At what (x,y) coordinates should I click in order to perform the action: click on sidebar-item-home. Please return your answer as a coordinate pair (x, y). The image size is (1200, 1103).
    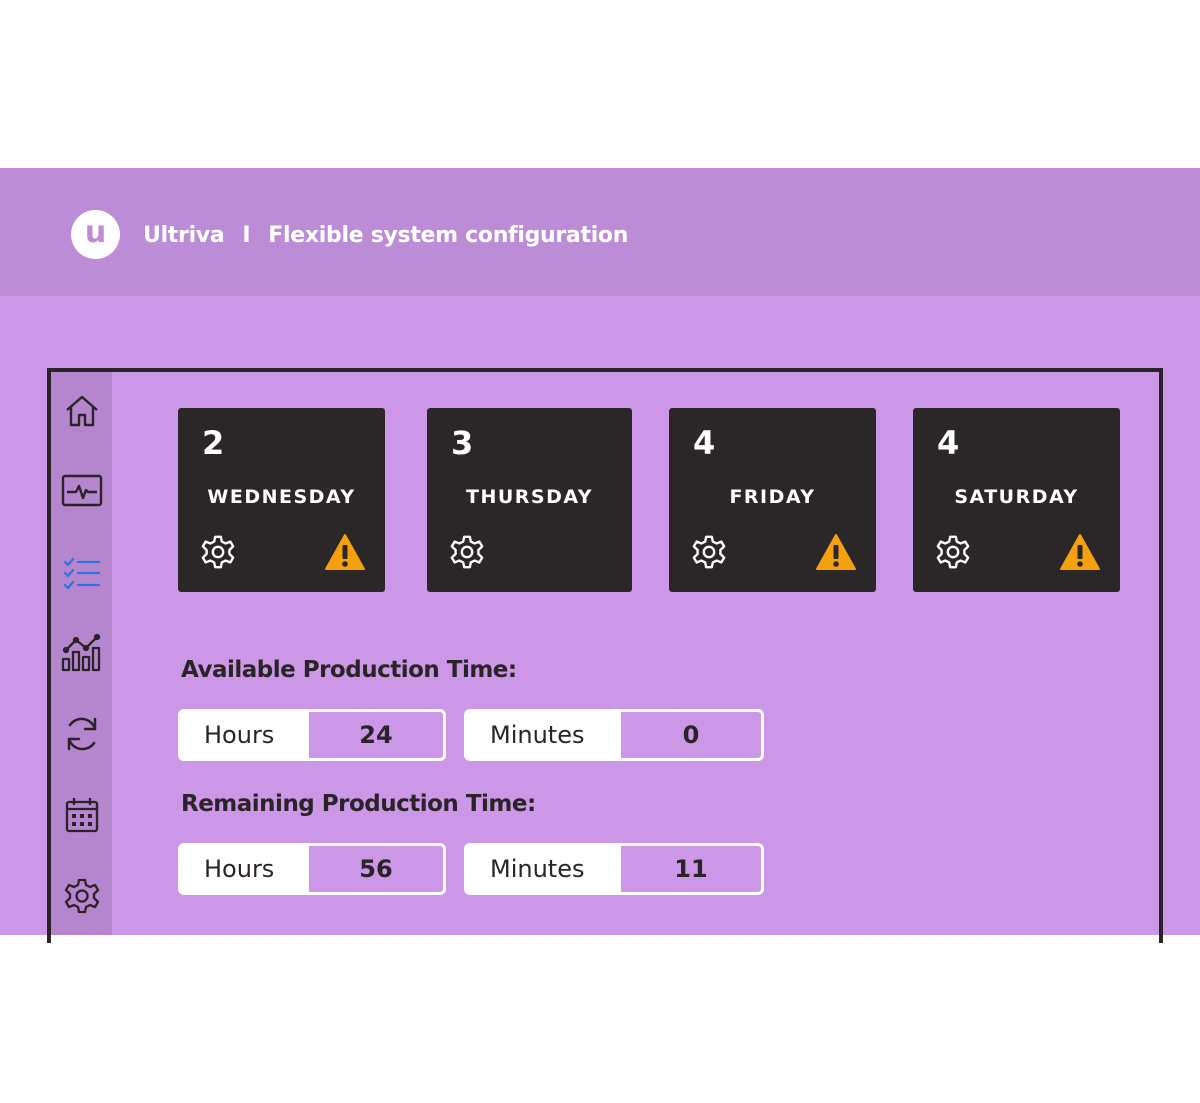
    Looking at the image, I should click on (82, 411).